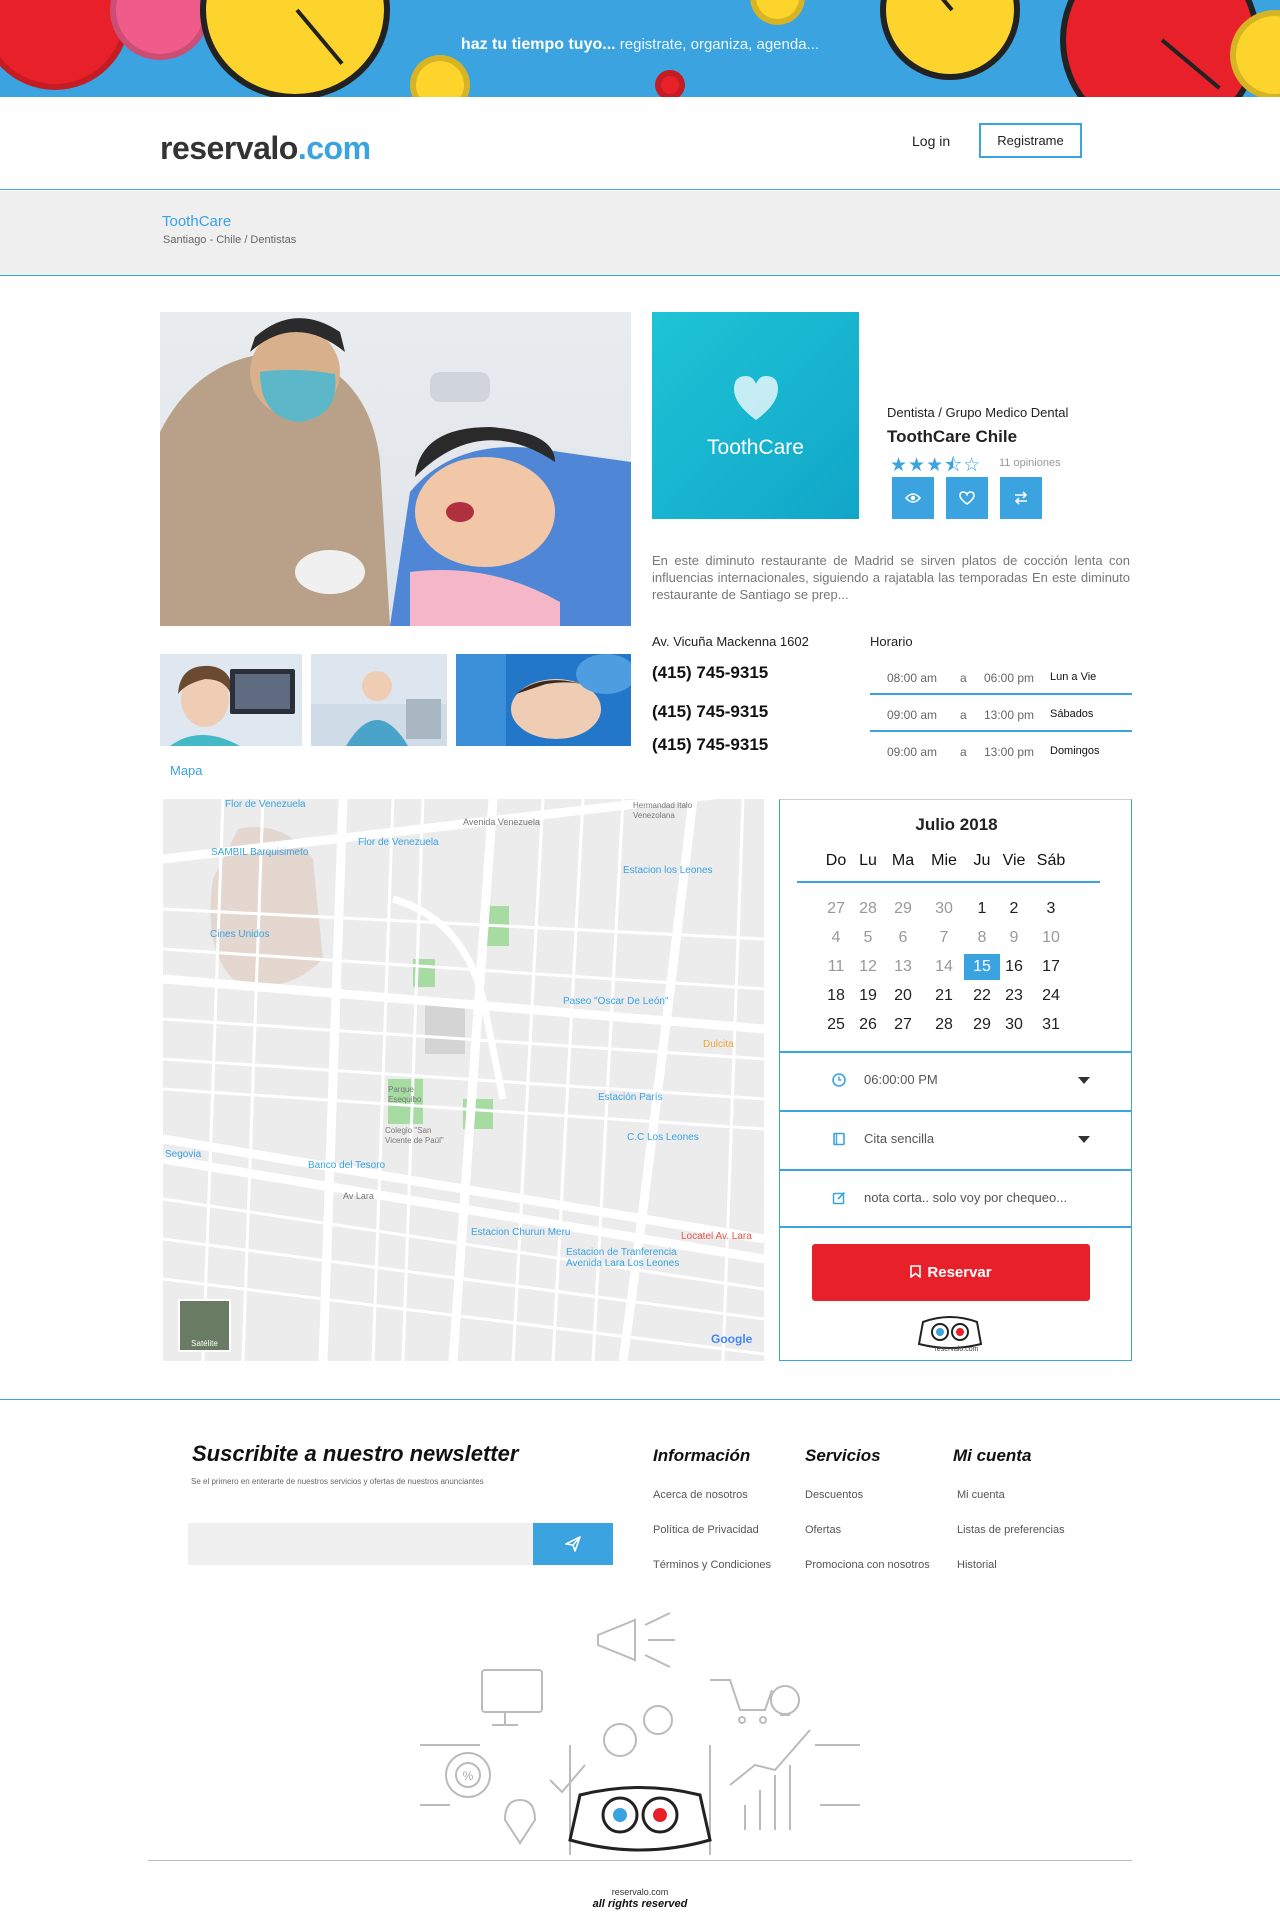 This screenshot has height=1930, width=1280. Describe the element at coordinates (1014, 938) in the screenshot. I see `calendar-day: 9` at that location.